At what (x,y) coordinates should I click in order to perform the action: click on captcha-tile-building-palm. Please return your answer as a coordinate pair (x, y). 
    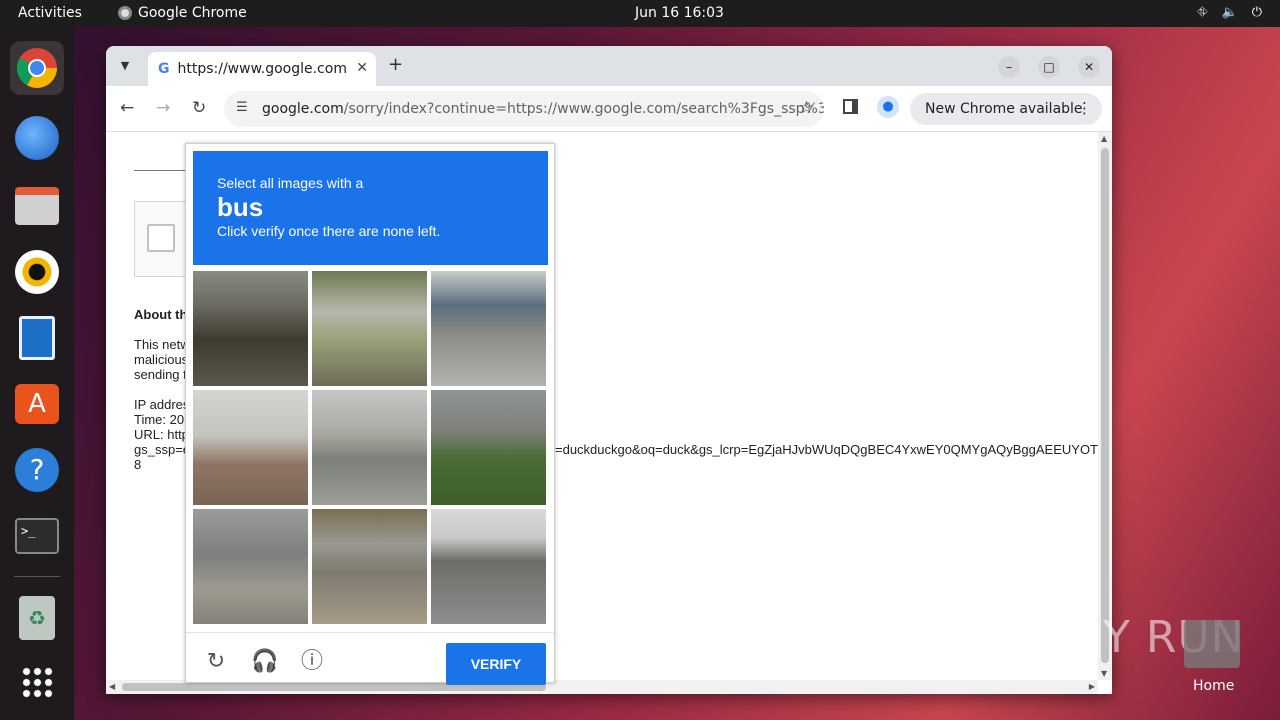
    Looking at the image, I should click on (250, 447).